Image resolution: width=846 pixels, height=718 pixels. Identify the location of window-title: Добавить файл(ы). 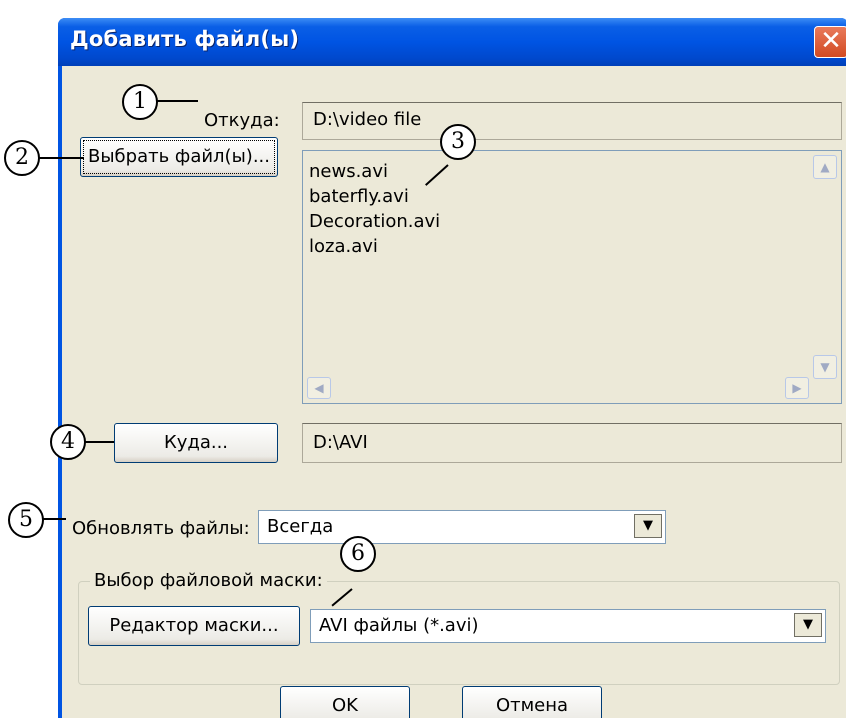
(185, 39).